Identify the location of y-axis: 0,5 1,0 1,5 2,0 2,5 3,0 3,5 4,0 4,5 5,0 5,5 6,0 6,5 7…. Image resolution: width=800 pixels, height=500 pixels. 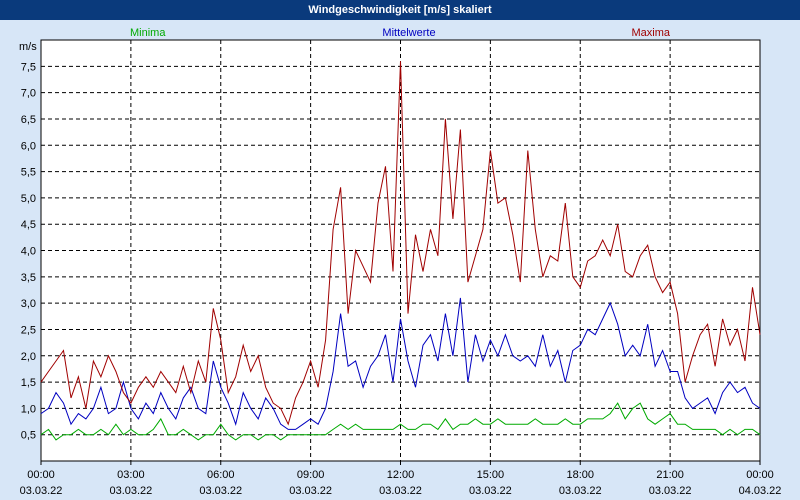
(28, 251).